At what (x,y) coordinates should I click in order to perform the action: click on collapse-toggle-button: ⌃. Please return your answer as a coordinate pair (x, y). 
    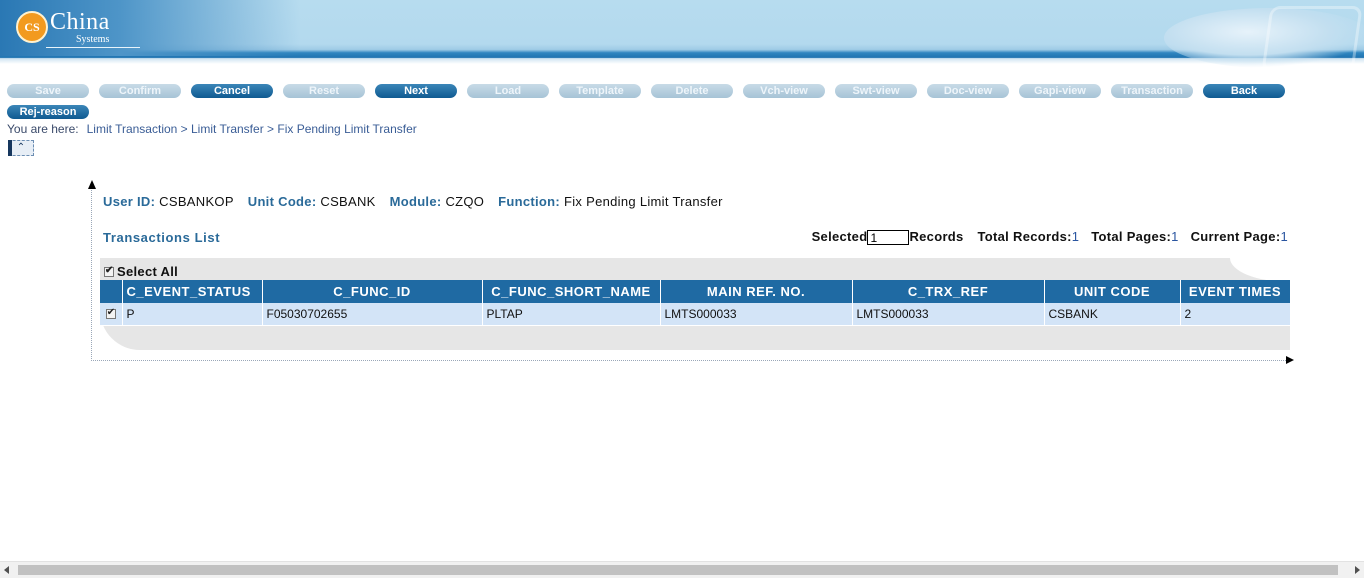
    Looking at the image, I should click on (21, 148).